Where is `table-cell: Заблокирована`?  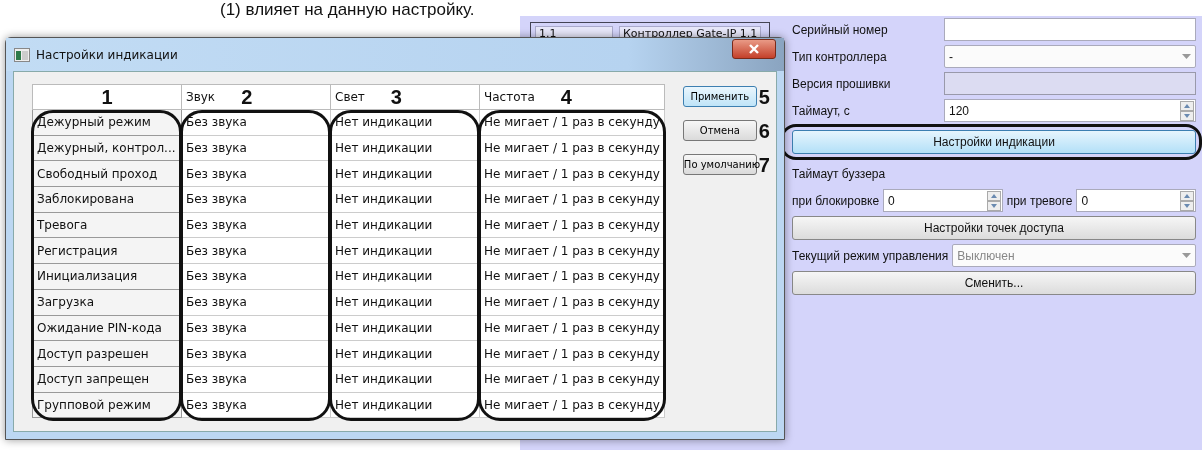
table-cell: Заблокирована is located at coordinates (107, 199).